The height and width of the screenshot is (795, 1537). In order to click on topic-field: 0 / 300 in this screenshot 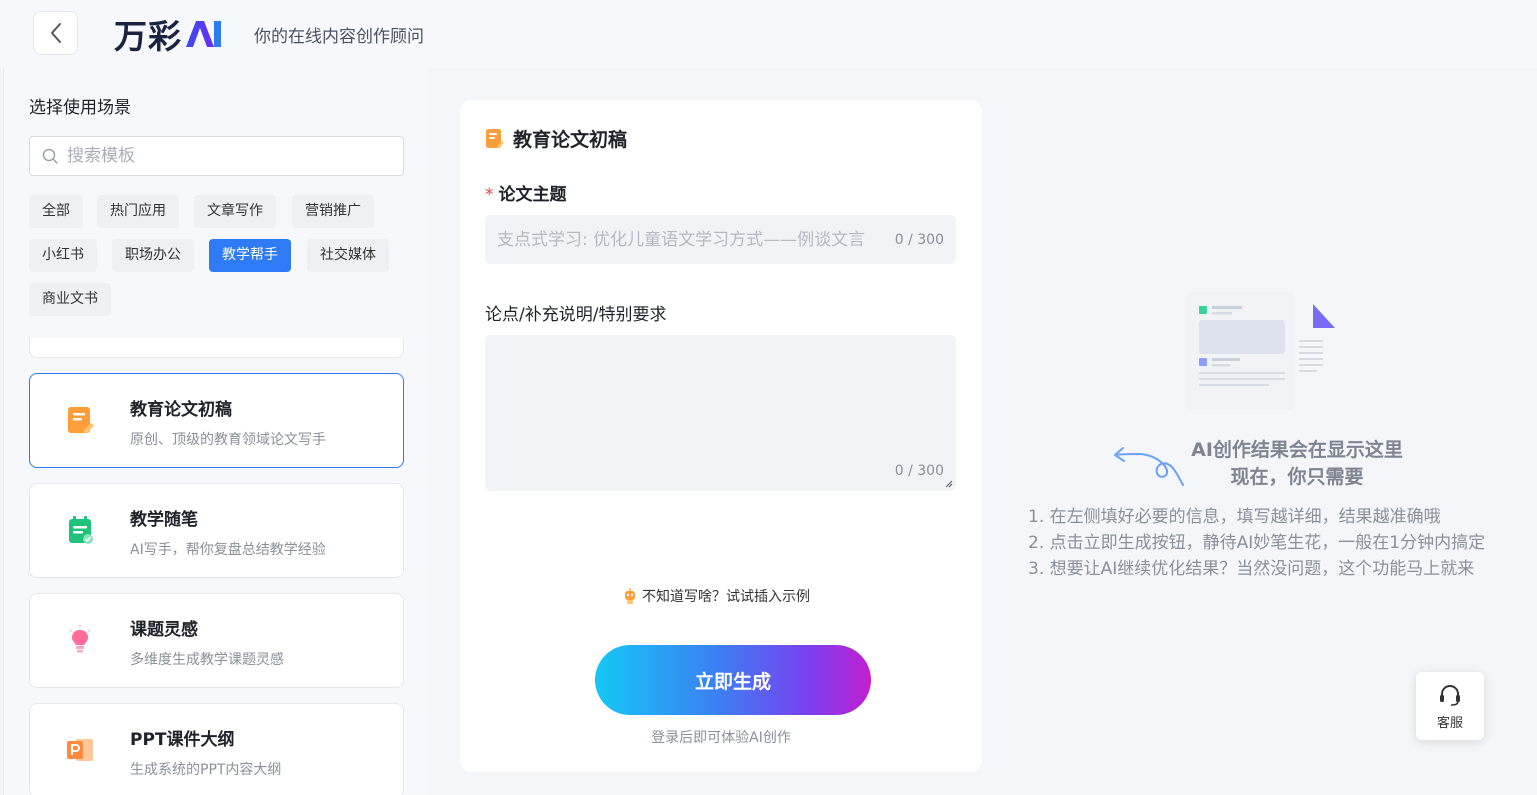, I will do `click(720, 239)`.